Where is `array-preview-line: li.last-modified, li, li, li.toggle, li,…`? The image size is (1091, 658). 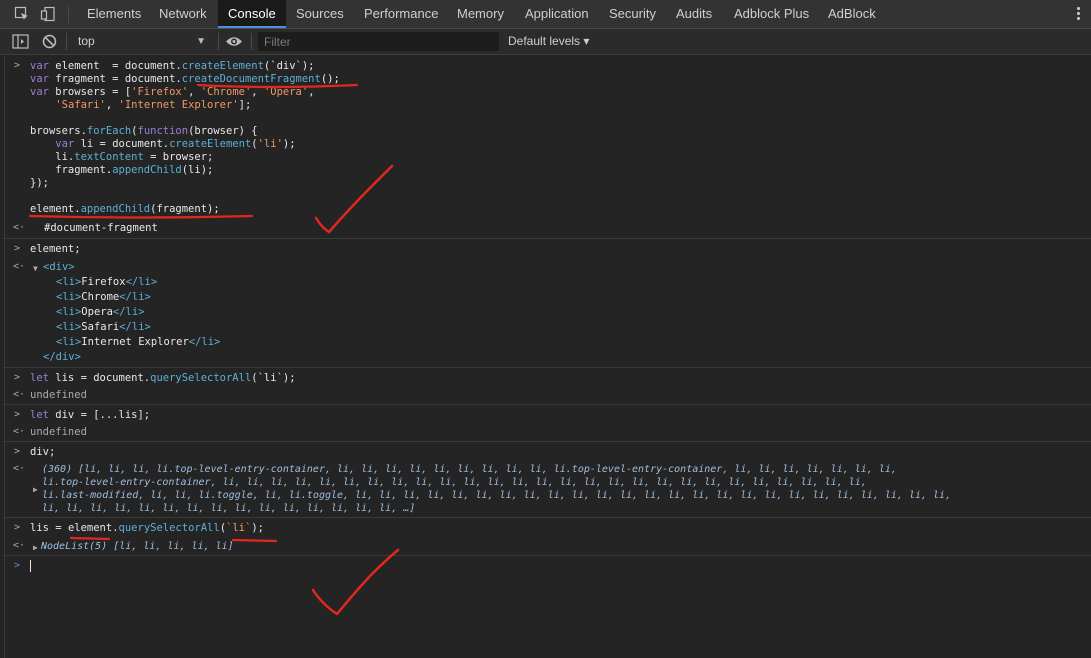
array-preview-line: li.last-modified, li, li, li.toggle, li,… is located at coordinates (496, 495).